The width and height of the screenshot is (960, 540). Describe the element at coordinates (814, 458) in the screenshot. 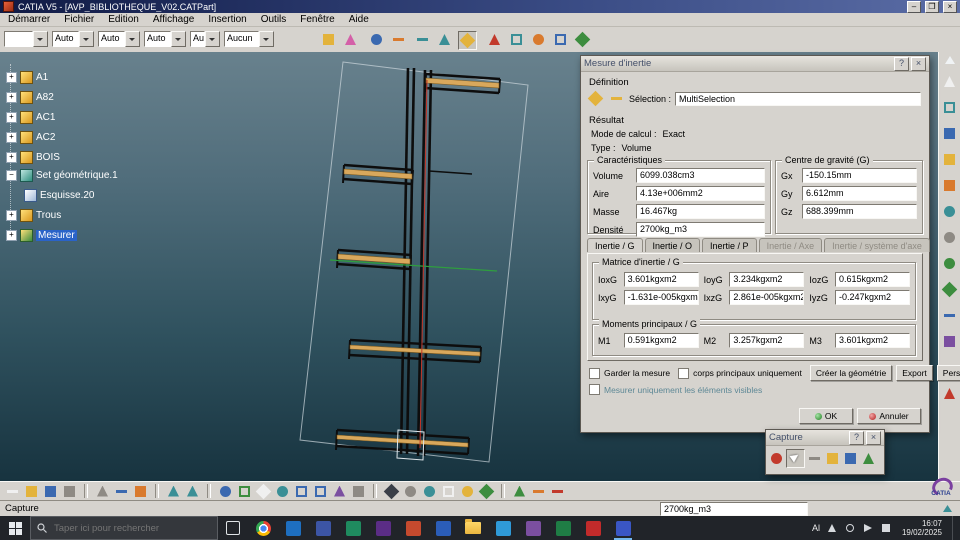

I see `capture-options-icon` at that location.